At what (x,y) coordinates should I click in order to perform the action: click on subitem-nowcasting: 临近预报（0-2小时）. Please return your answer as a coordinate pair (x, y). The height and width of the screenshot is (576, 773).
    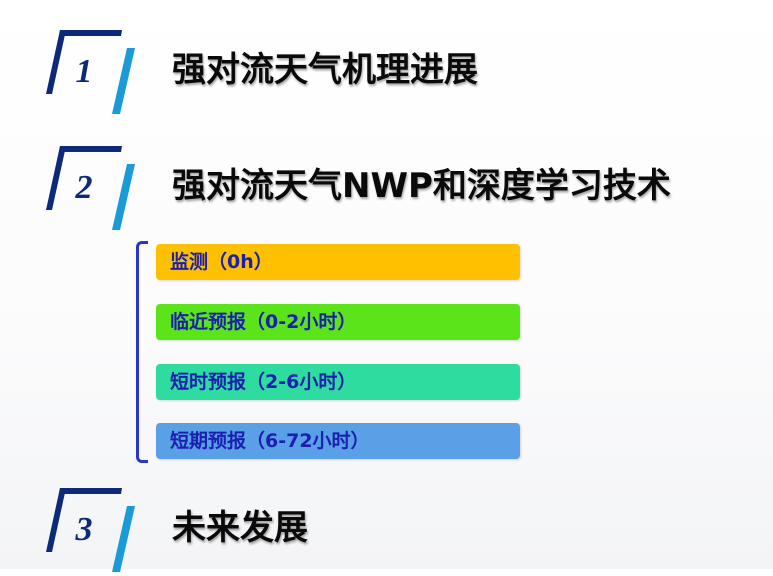
    Looking at the image, I should click on (338, 322).